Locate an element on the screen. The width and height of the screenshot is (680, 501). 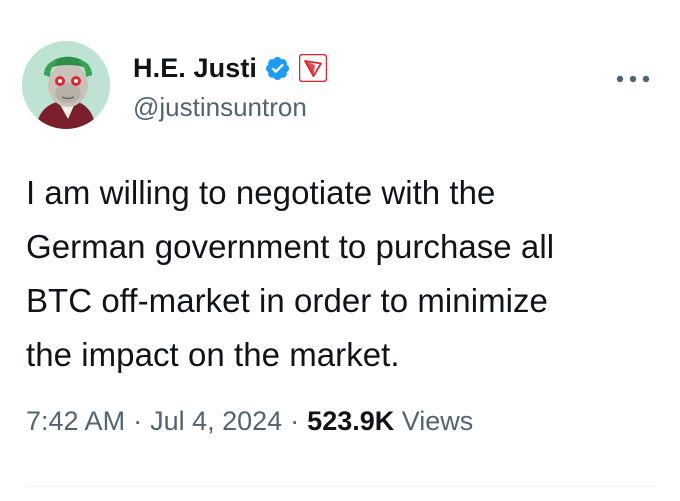
author-handle: @justinsuntron is located at coordinates (220, 107).